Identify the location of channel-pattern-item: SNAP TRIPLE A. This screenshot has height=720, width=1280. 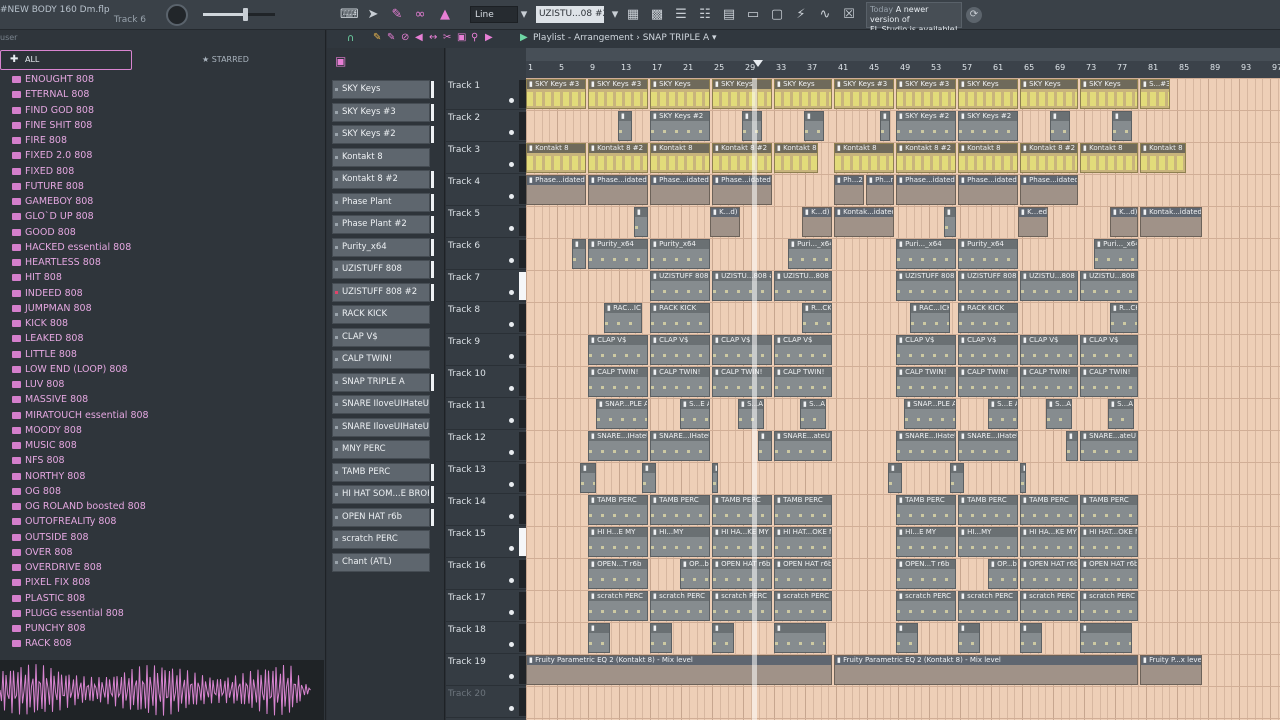
(381, 382).